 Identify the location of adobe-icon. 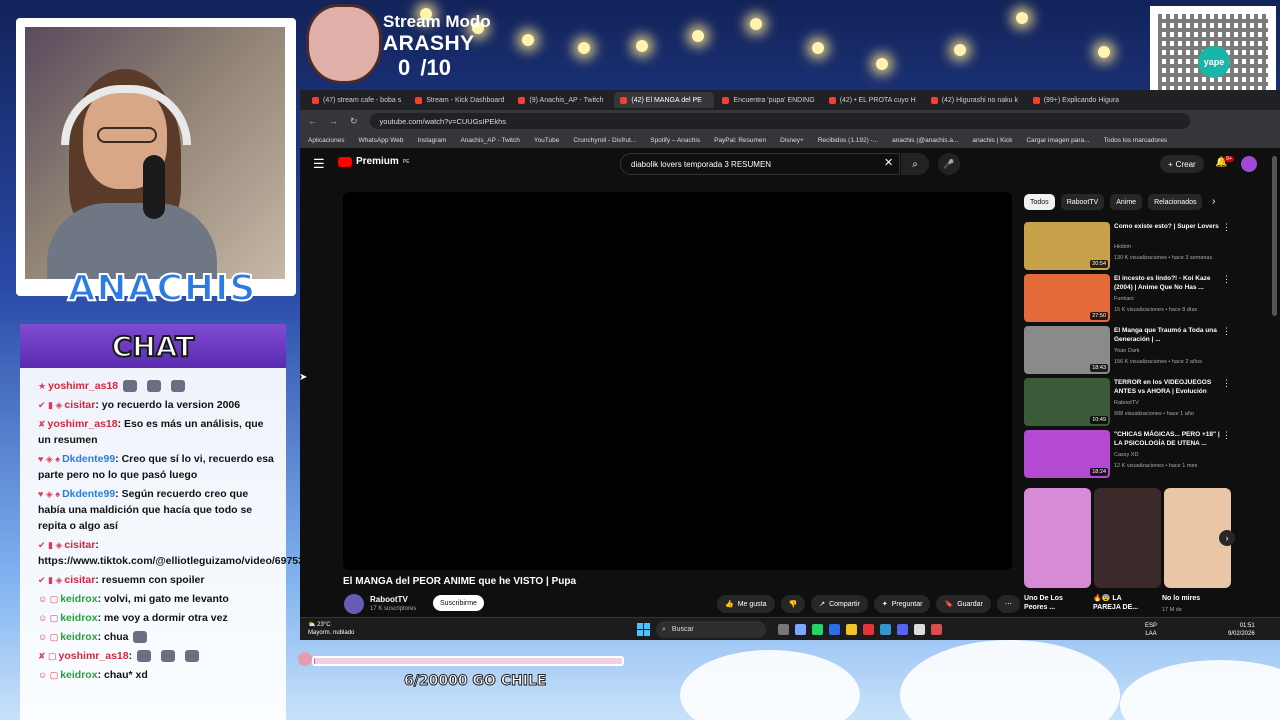
(868, 629).